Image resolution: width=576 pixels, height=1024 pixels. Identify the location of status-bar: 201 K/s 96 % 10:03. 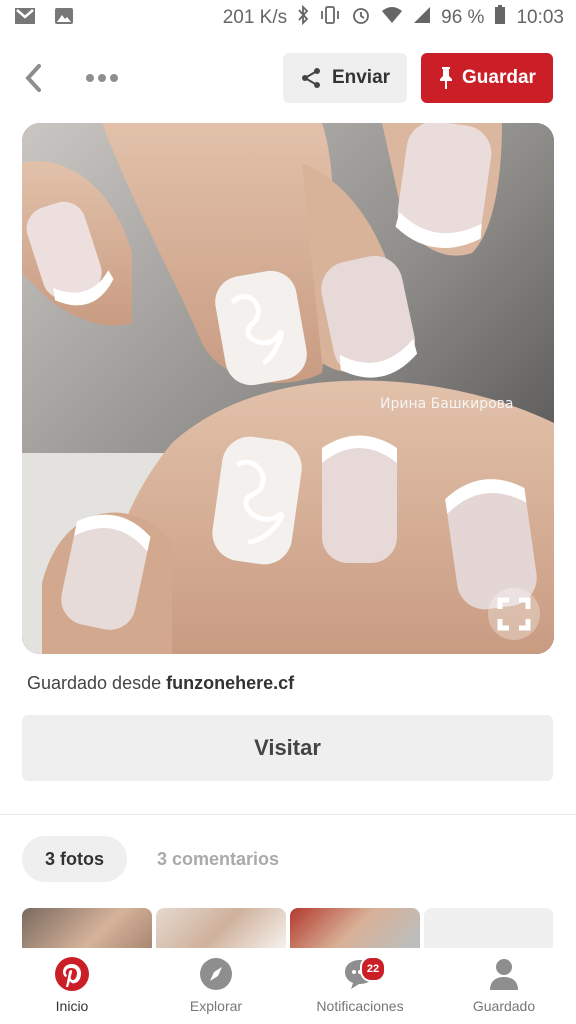
(288, 18).